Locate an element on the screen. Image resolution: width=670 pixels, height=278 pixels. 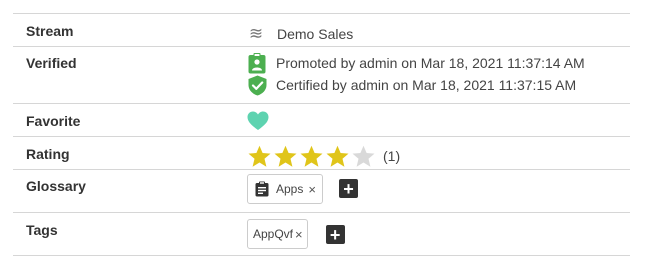
verified-label: Verified is located at coordinates (51, 63).